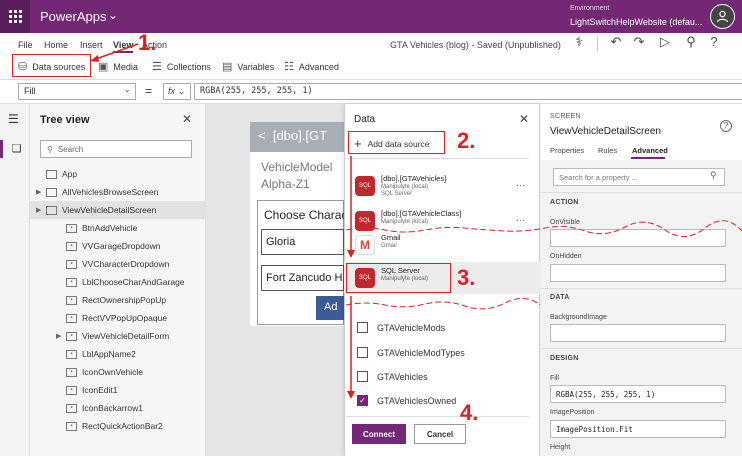 Image resolution: width=742 pixels, height=456 pixels. Describe the element at coordinates (15, 16) in the screenshot. I see `app-launcher-icon` at that location.